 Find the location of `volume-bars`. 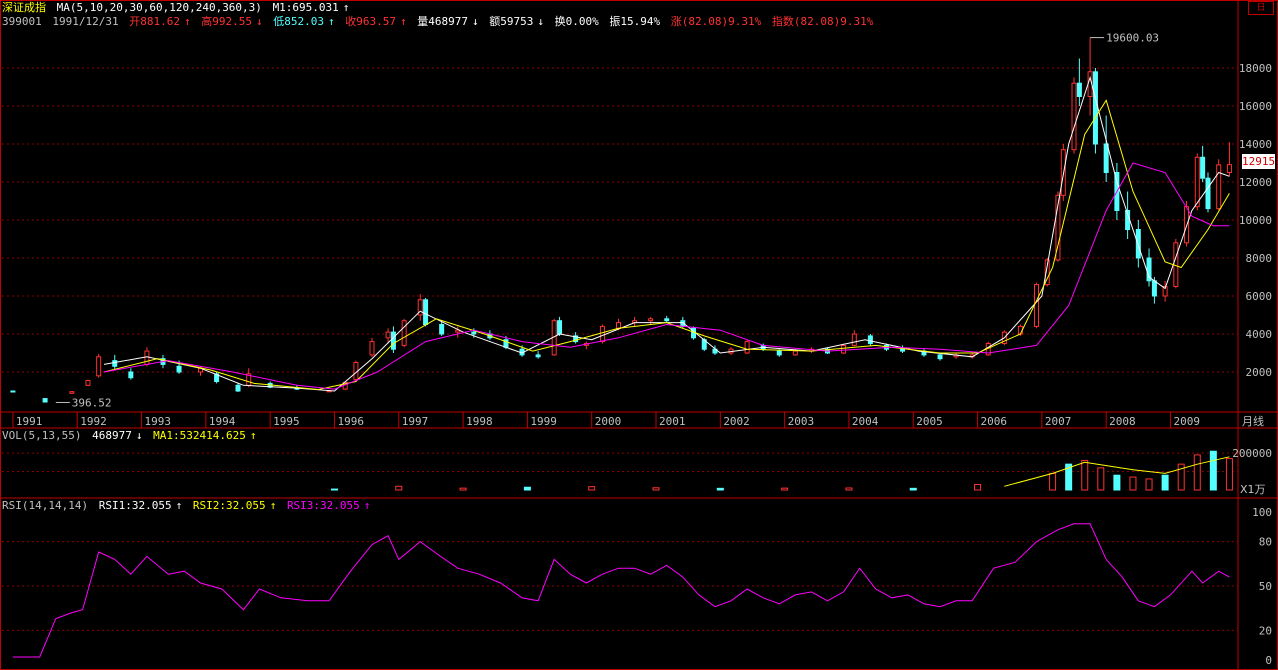

volume-bars is located at coordinates (781, 470).